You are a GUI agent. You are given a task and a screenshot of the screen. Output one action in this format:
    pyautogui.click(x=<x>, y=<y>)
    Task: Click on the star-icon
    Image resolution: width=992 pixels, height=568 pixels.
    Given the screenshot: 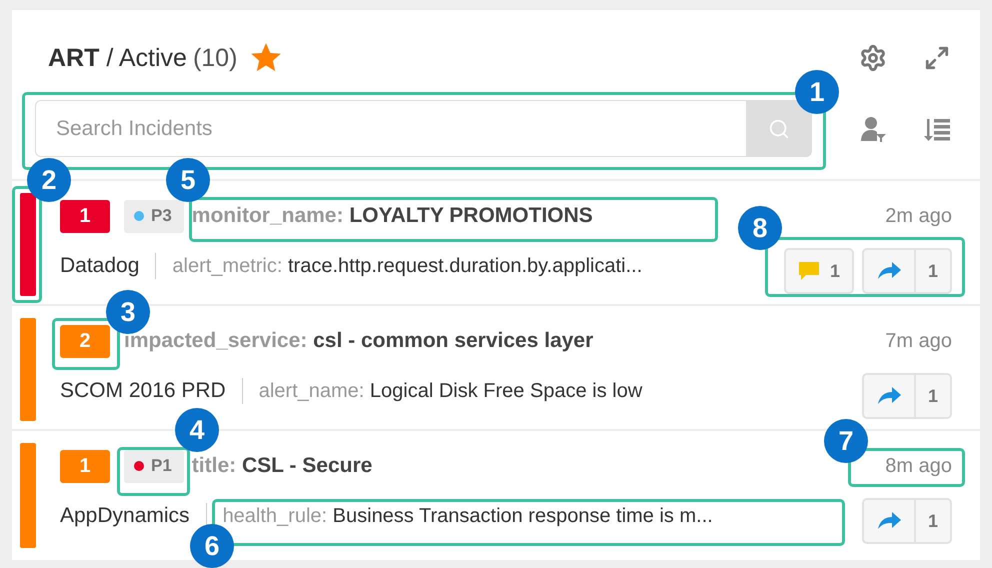 What is the action you would take?
    pyautogui.click(x=266, y=58)
    